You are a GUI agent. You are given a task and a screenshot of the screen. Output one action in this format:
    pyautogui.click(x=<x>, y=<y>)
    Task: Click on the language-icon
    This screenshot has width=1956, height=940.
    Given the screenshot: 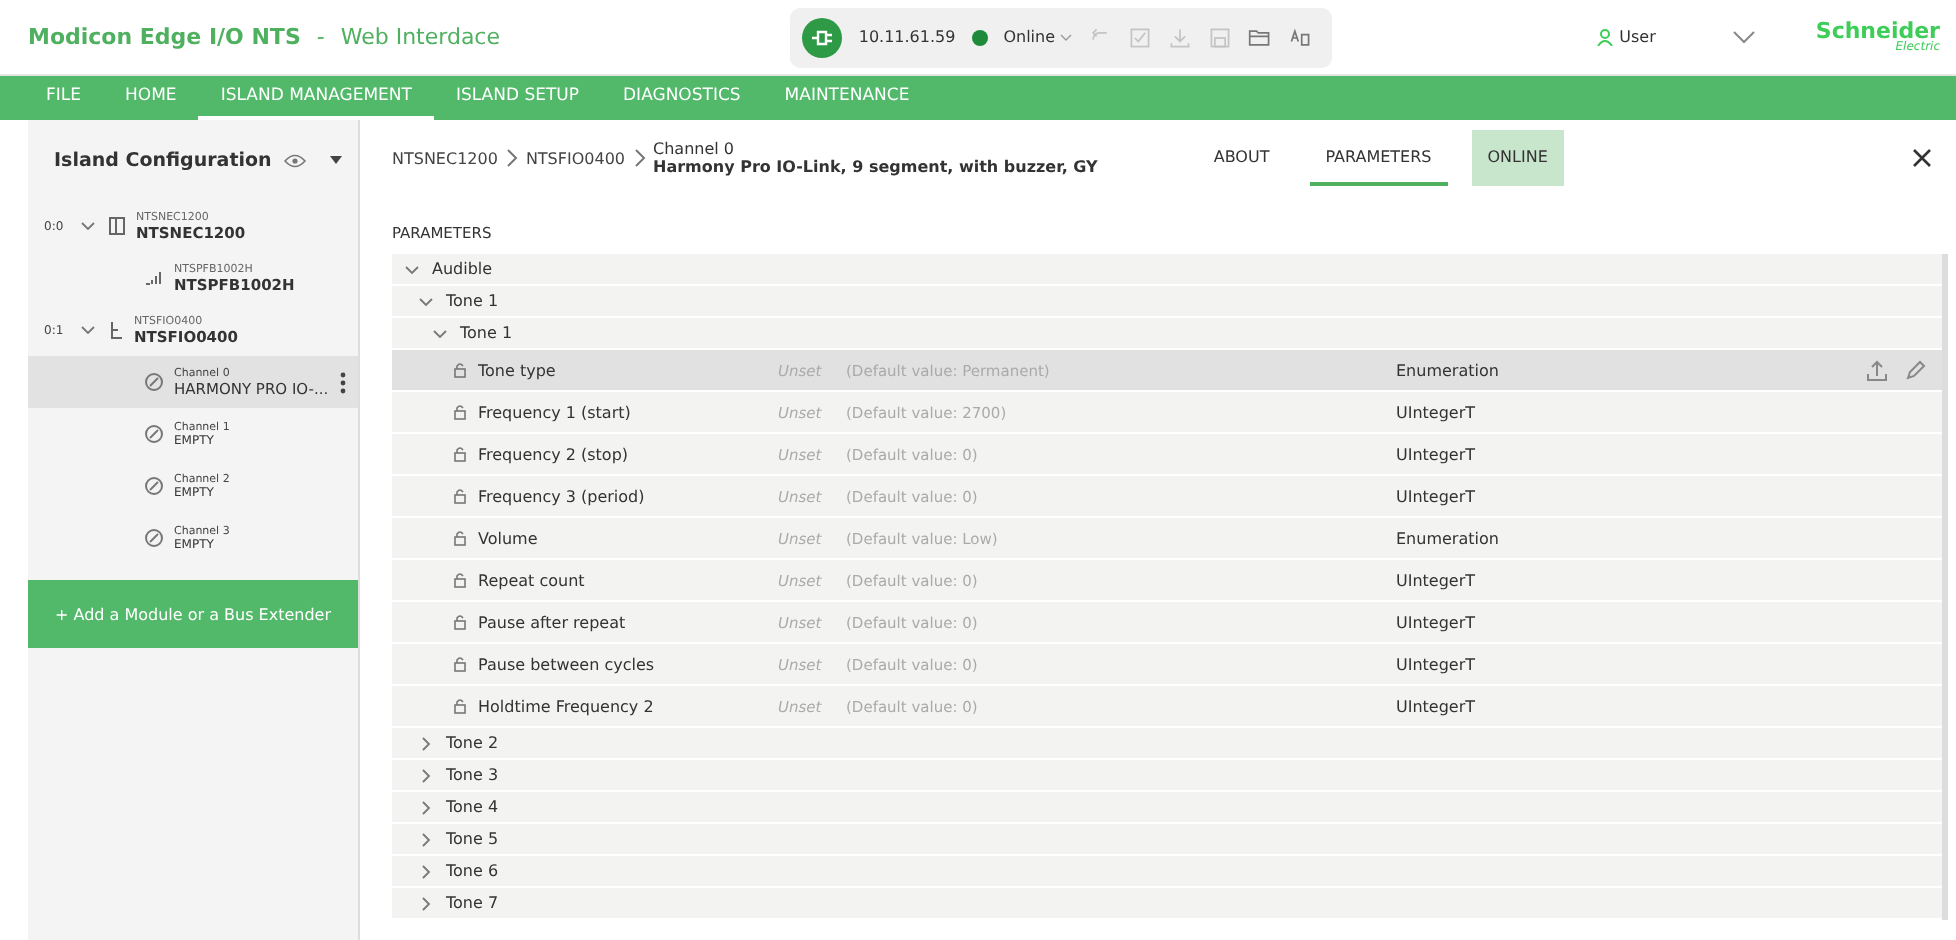 What is the action you would take?
    pyautogui.click(x=1299, y=37)
    